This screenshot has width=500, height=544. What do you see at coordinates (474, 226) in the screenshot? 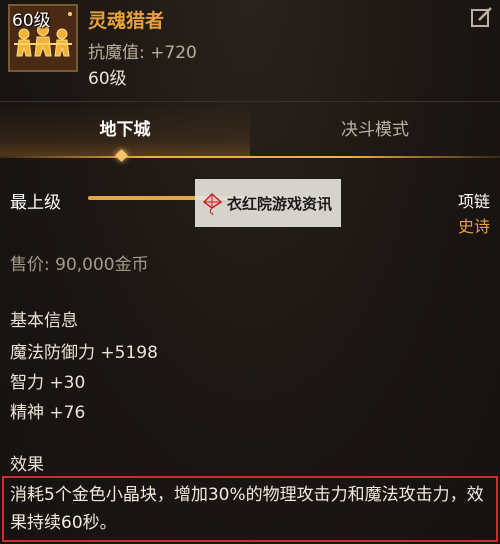
I see `rarity-label: 史诗` at bounding box center [474, 226].